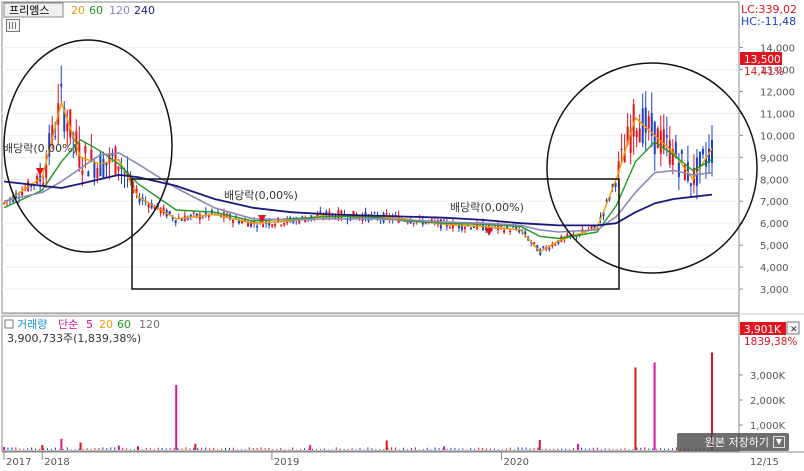 The width and height of the screenshot is (804, 471). I want to click on price-tick-label: 8,000, so click(774, 180).